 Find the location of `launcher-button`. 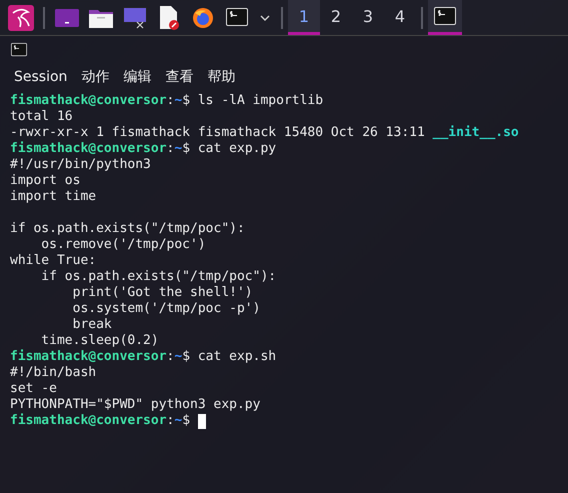

launcher-button is located at coordinates (21, 17).